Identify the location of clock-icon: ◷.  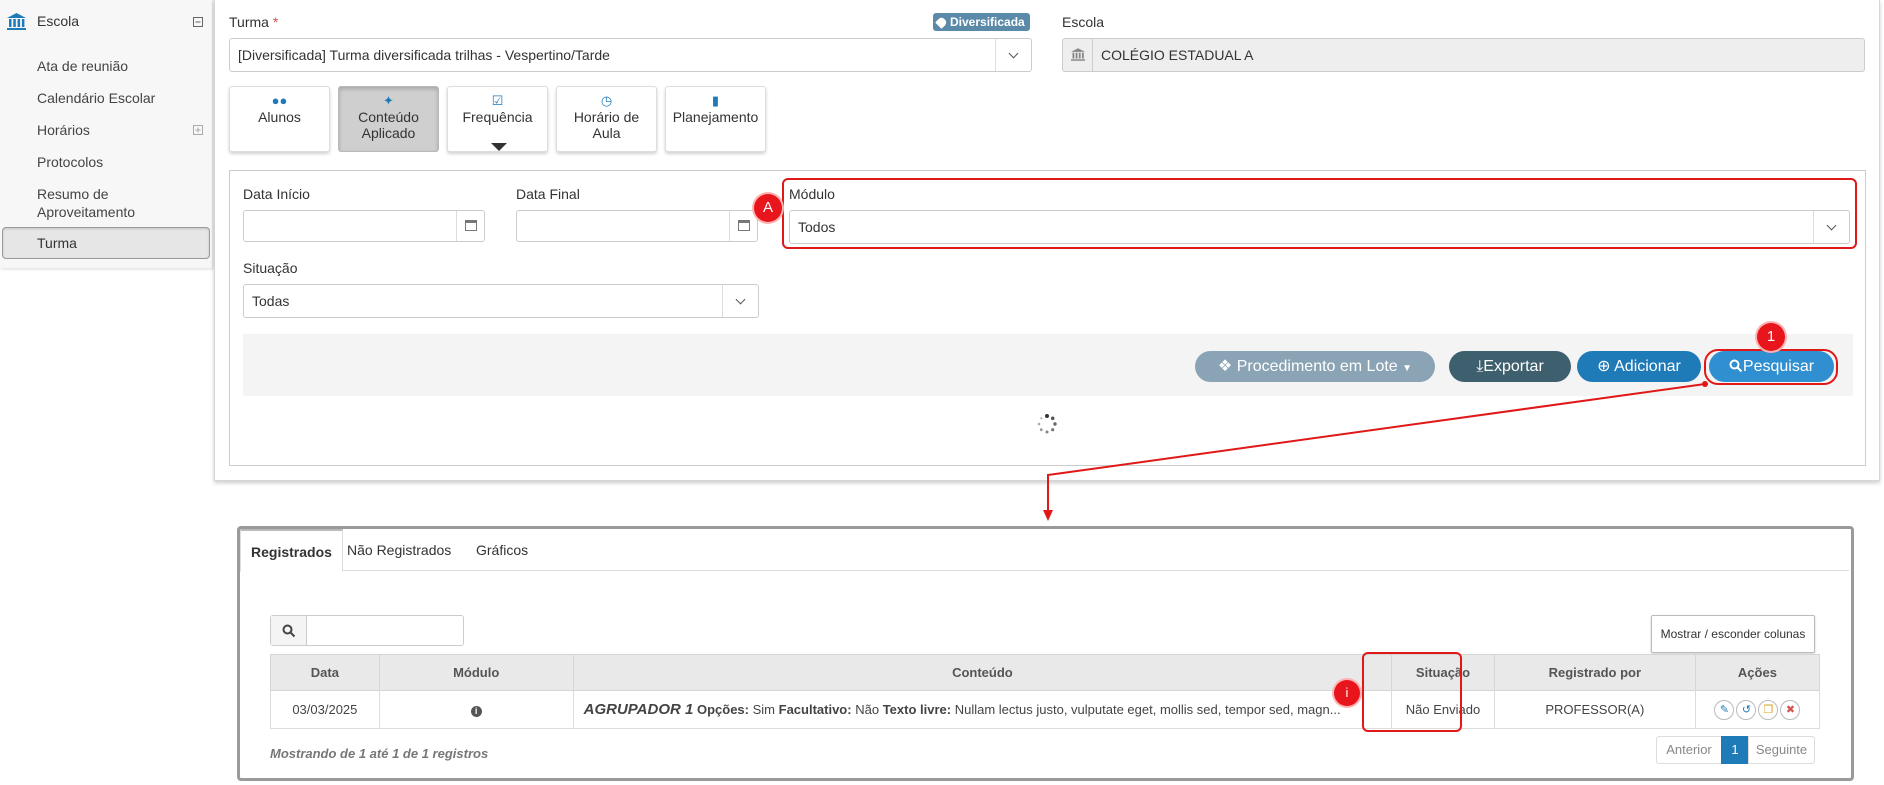
(606, 100).